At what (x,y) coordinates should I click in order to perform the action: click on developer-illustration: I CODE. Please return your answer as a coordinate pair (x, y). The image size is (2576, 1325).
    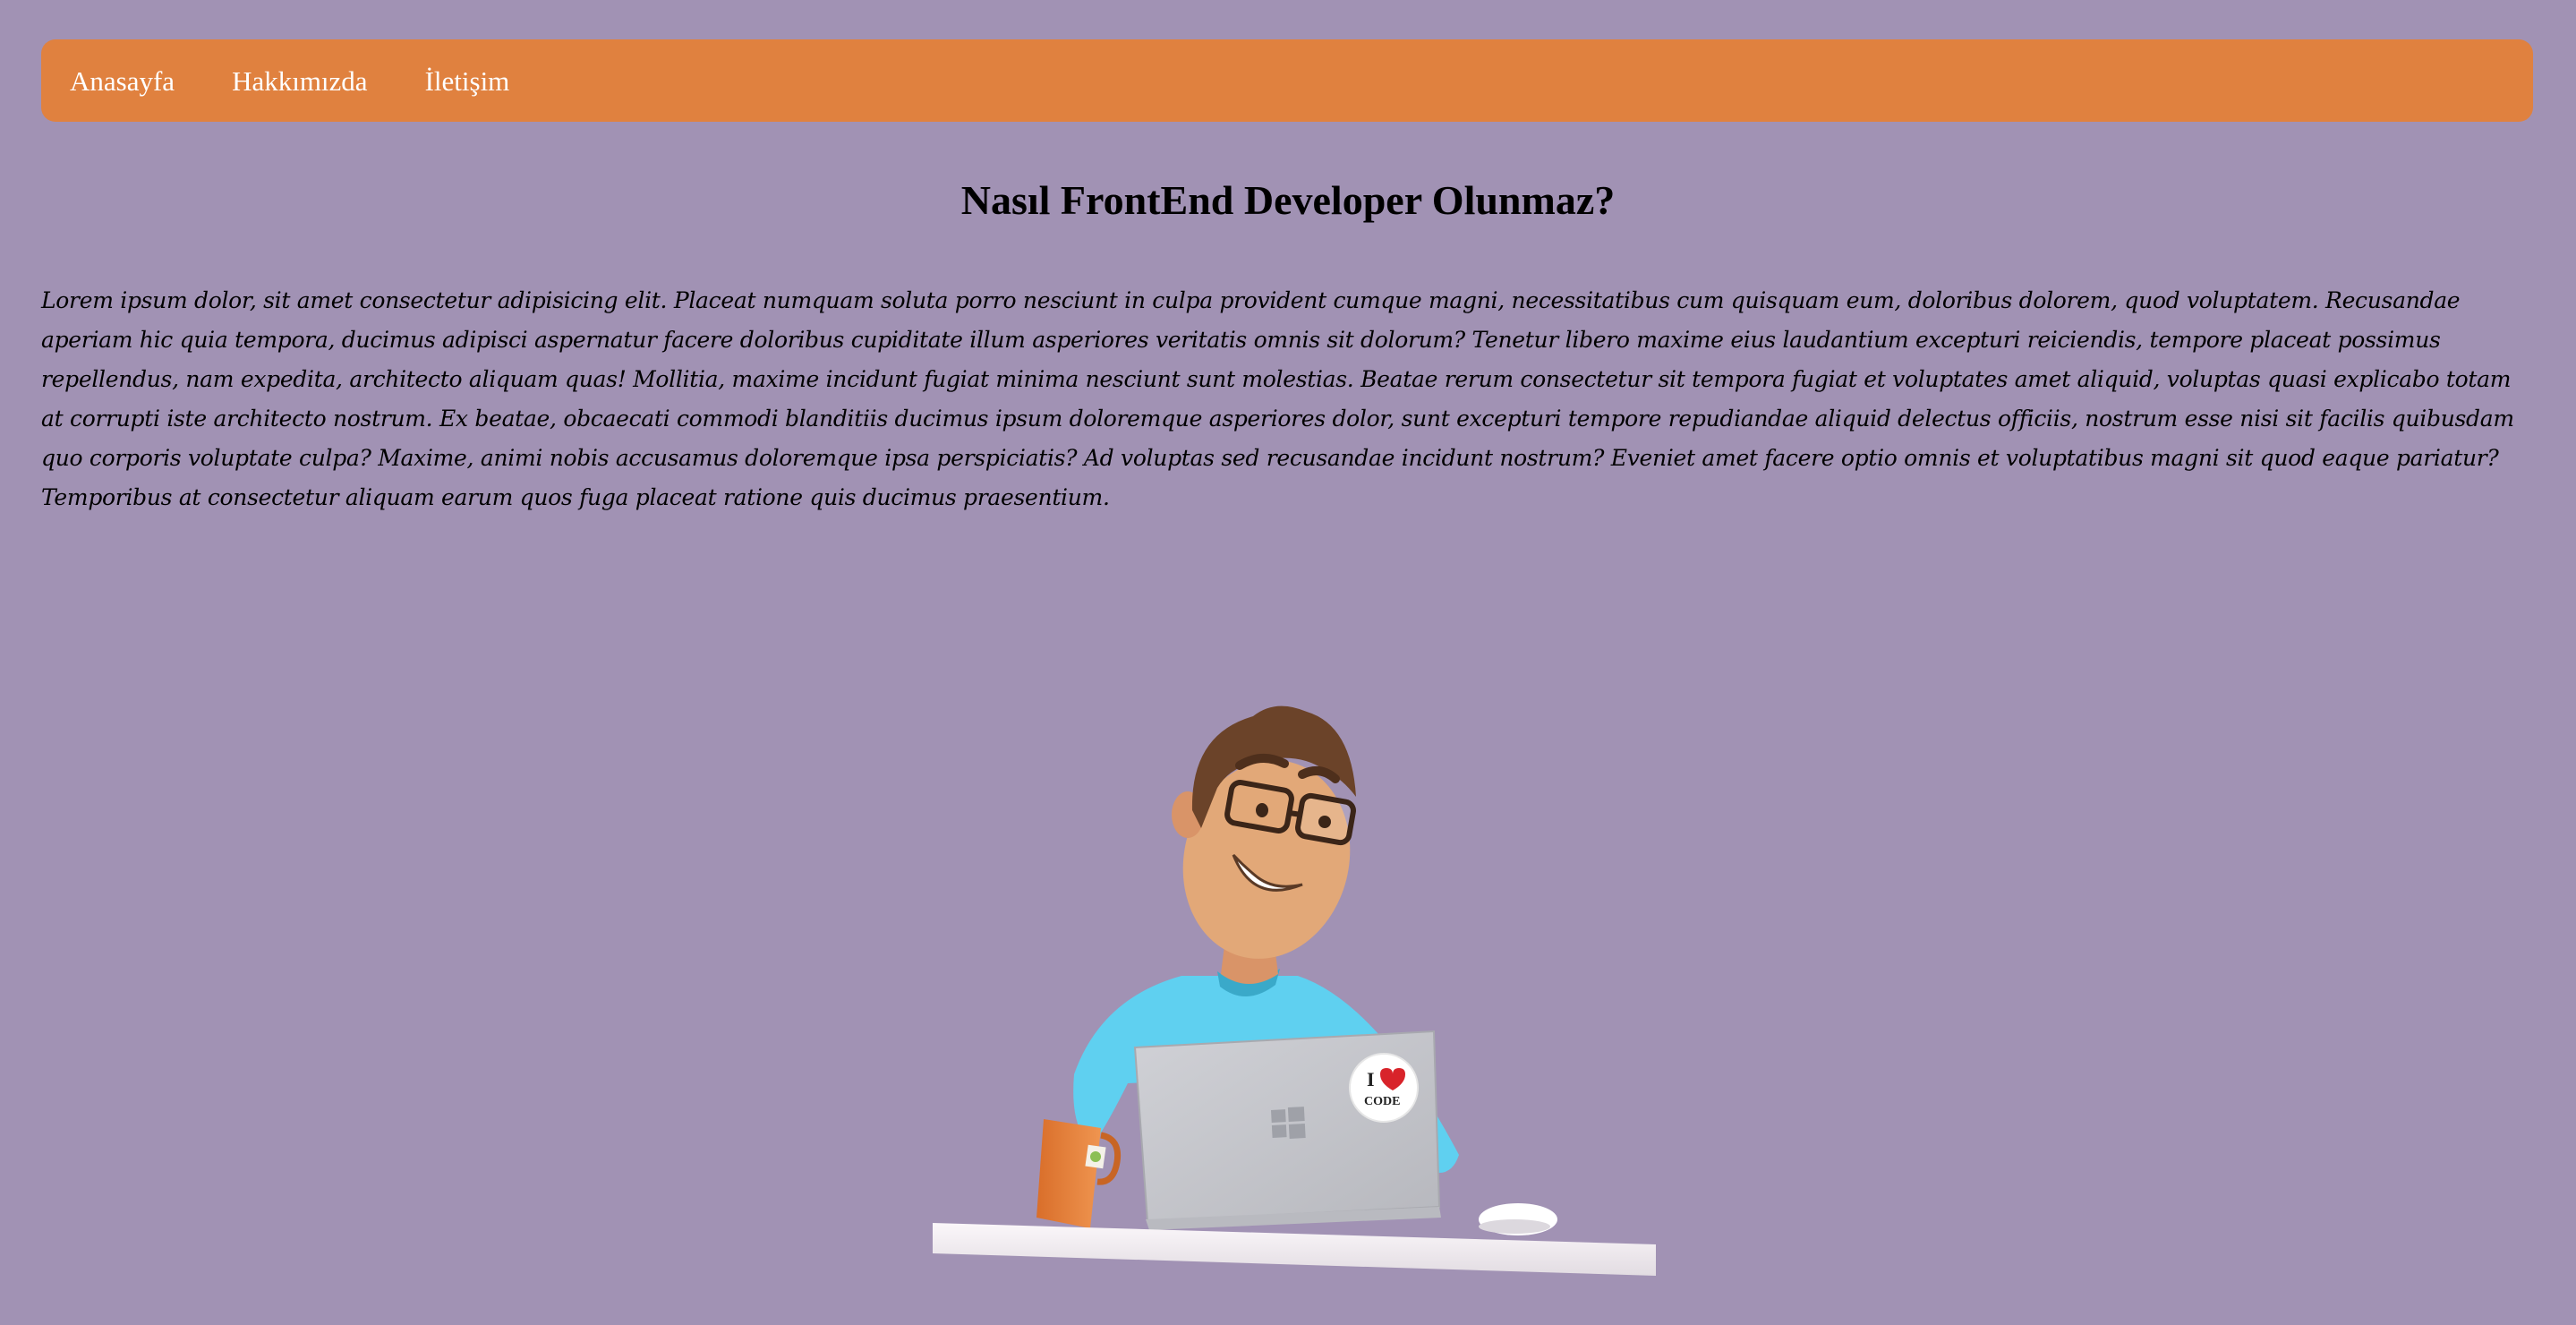
    Looking at the image, I should click on (1298, 994).